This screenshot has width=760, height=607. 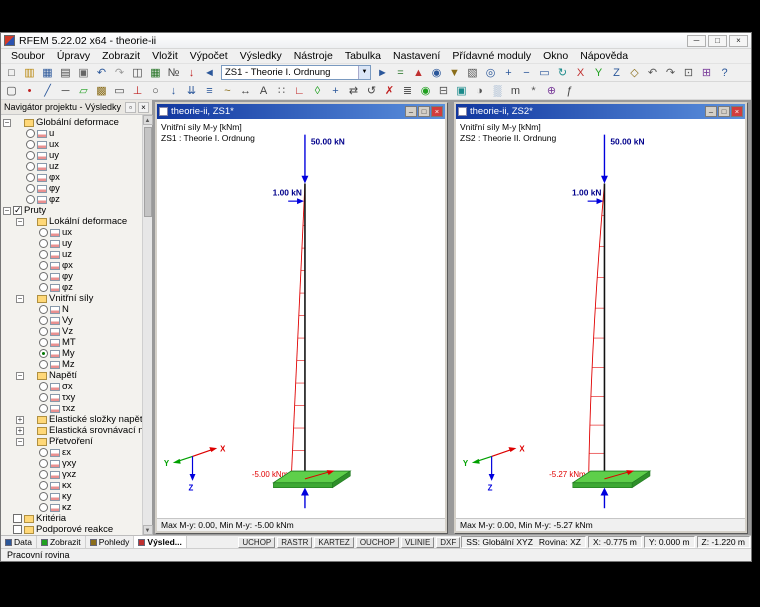 I want to click on render-icon: ▣, so click(x=461, y=91).